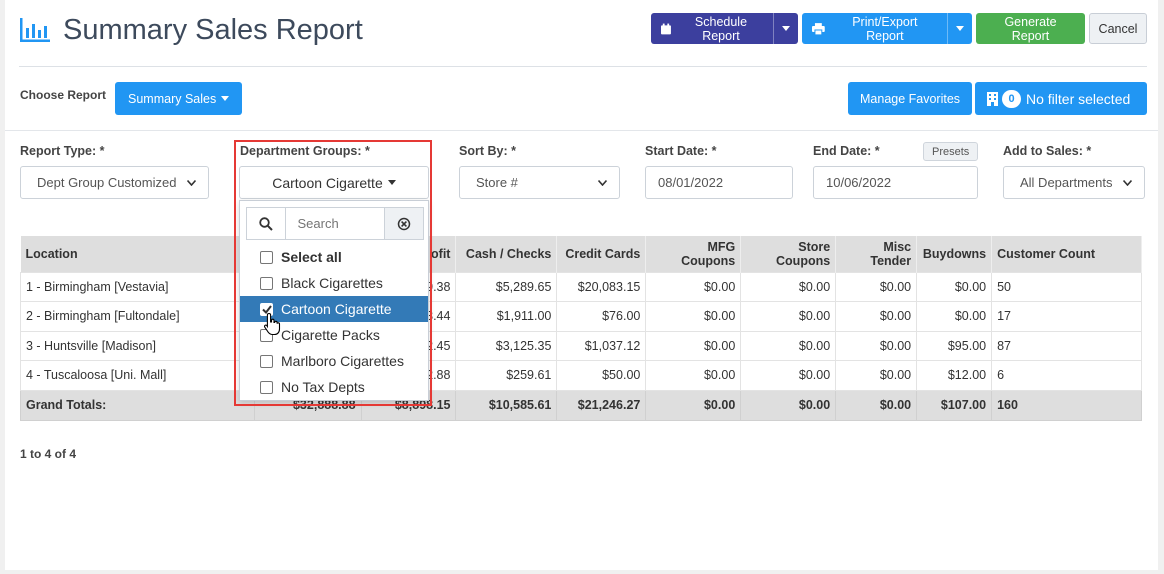  I want to click on print-export-label: Print/Export Report, so click(885, 28).